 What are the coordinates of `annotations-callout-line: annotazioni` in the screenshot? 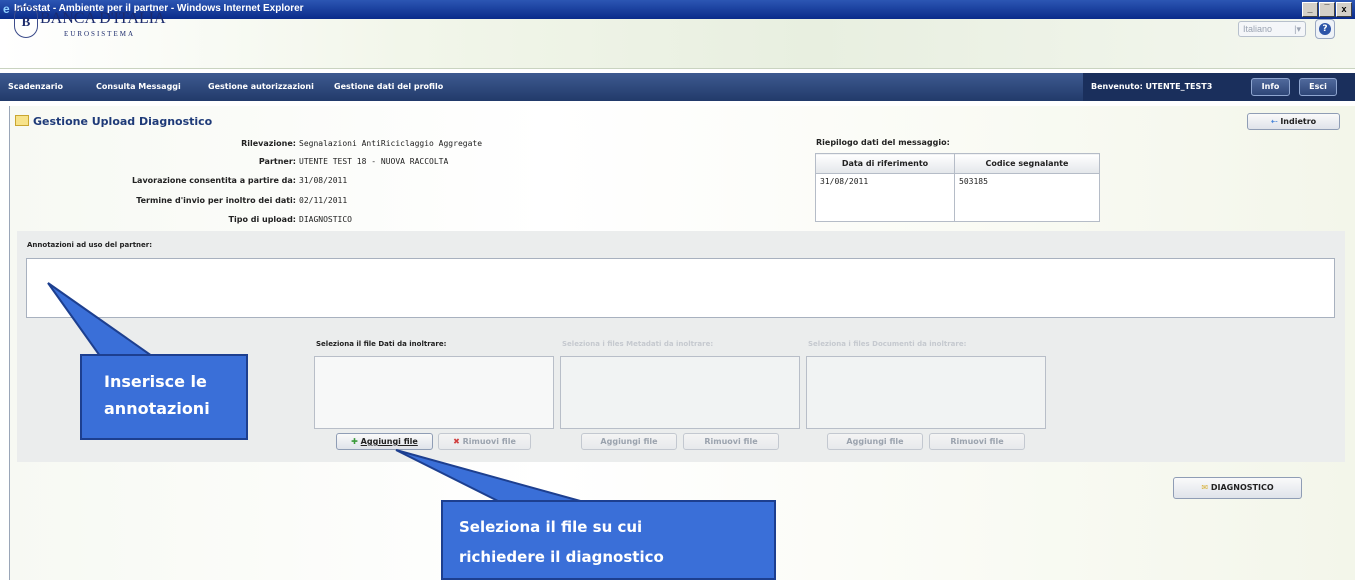 It's located at (157, 408).